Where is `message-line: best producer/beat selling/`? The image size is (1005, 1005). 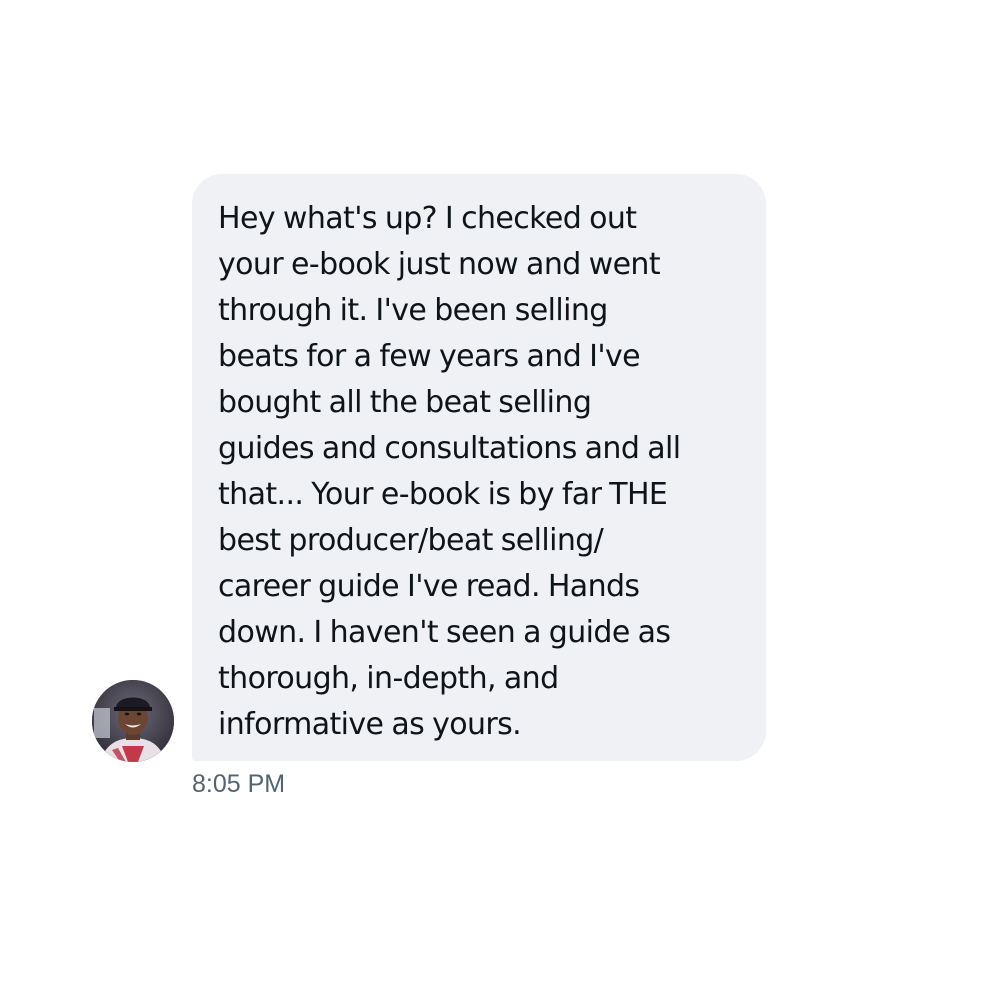
message-line: best producer/beat selling/ is located at coordinates (411, 540).